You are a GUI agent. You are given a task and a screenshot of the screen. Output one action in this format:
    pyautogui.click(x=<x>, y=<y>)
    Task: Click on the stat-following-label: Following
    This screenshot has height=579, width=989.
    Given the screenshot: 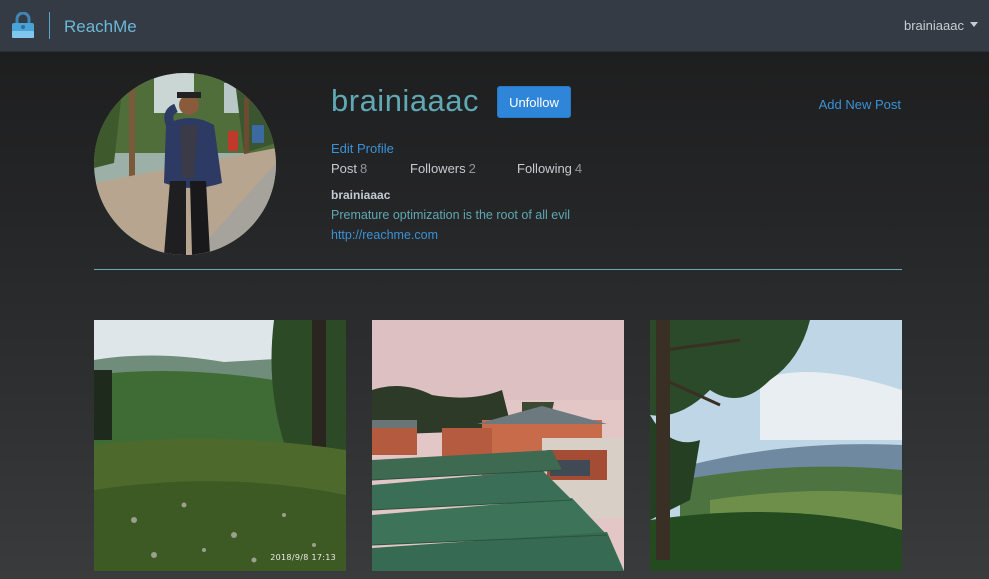 What is the action you would take?
    pyautogui.click(x=544, y=168)
    